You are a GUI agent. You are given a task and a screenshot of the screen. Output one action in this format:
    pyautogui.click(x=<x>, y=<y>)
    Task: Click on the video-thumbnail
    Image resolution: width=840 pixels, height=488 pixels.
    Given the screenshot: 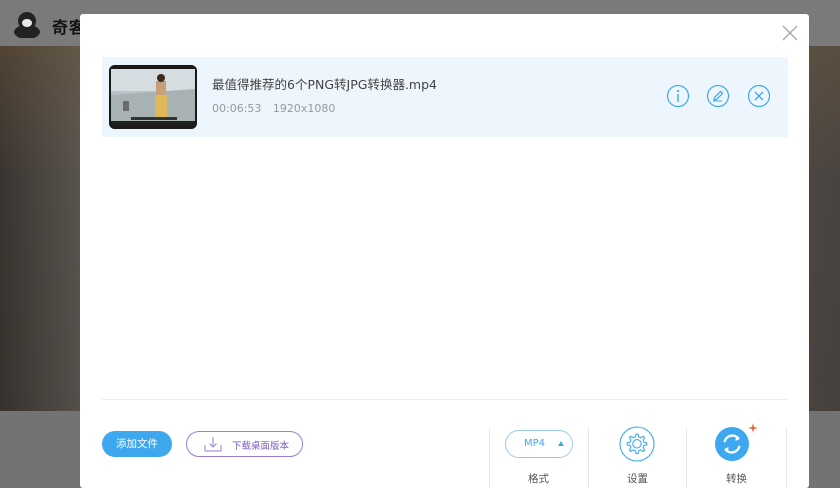 What is the action you would take?
    pyautogui.click(x=153, y=97)
    